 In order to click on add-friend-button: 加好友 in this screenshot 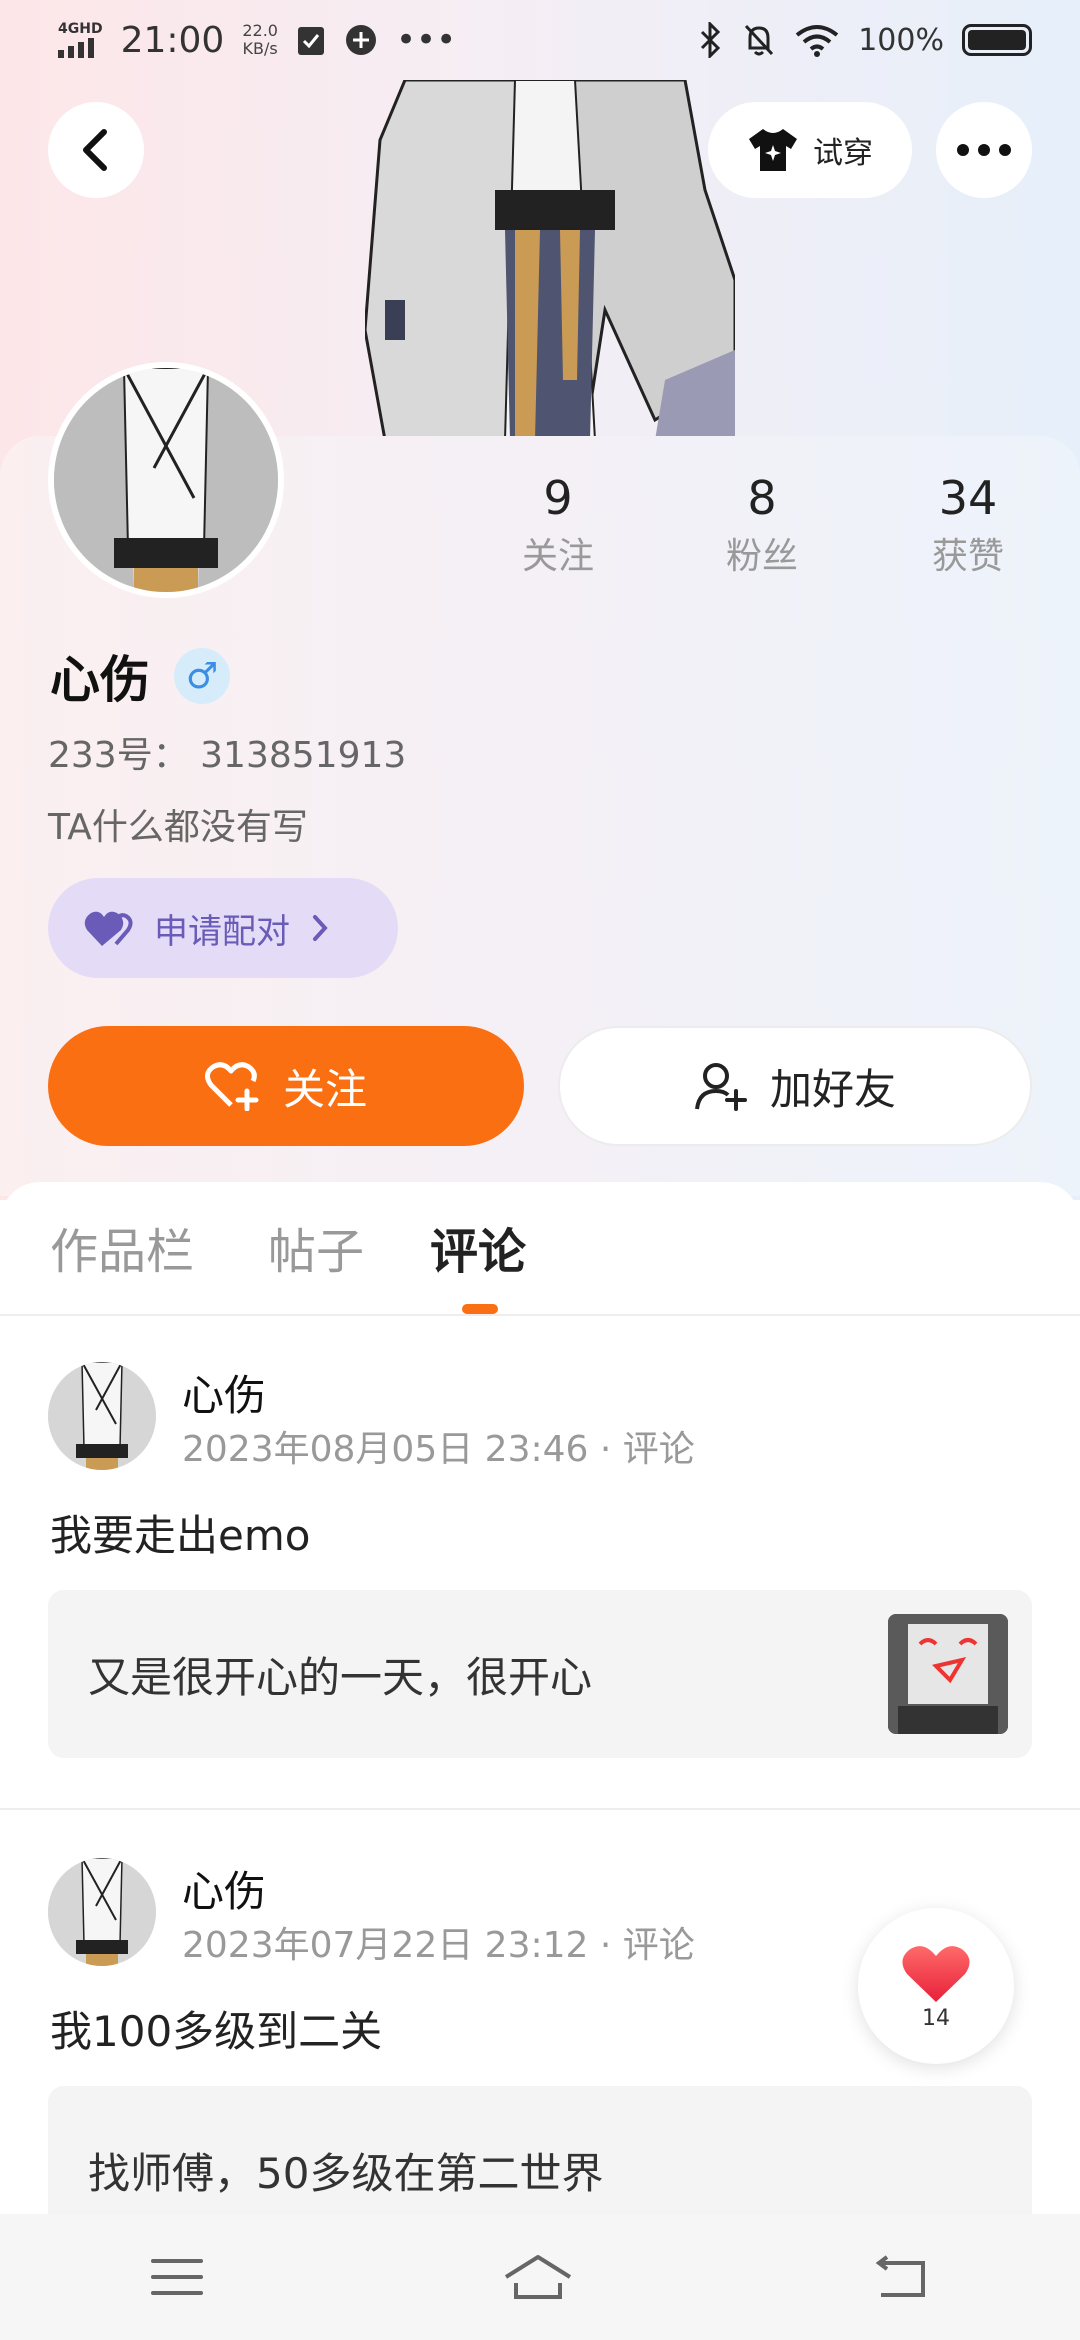, I will do `click(795, 1086)`.